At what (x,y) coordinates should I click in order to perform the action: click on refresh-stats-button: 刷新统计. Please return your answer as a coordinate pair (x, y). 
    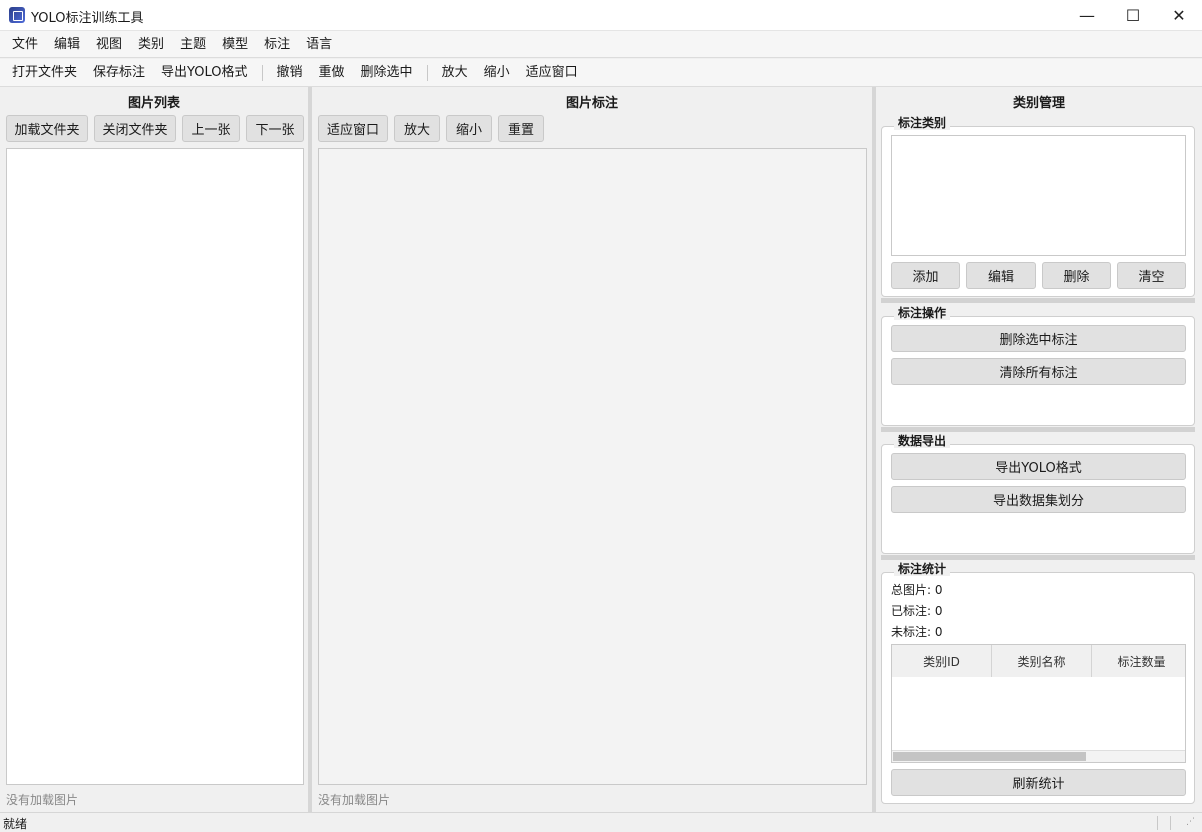
    Looking at the image, I should click on (1038, 782).